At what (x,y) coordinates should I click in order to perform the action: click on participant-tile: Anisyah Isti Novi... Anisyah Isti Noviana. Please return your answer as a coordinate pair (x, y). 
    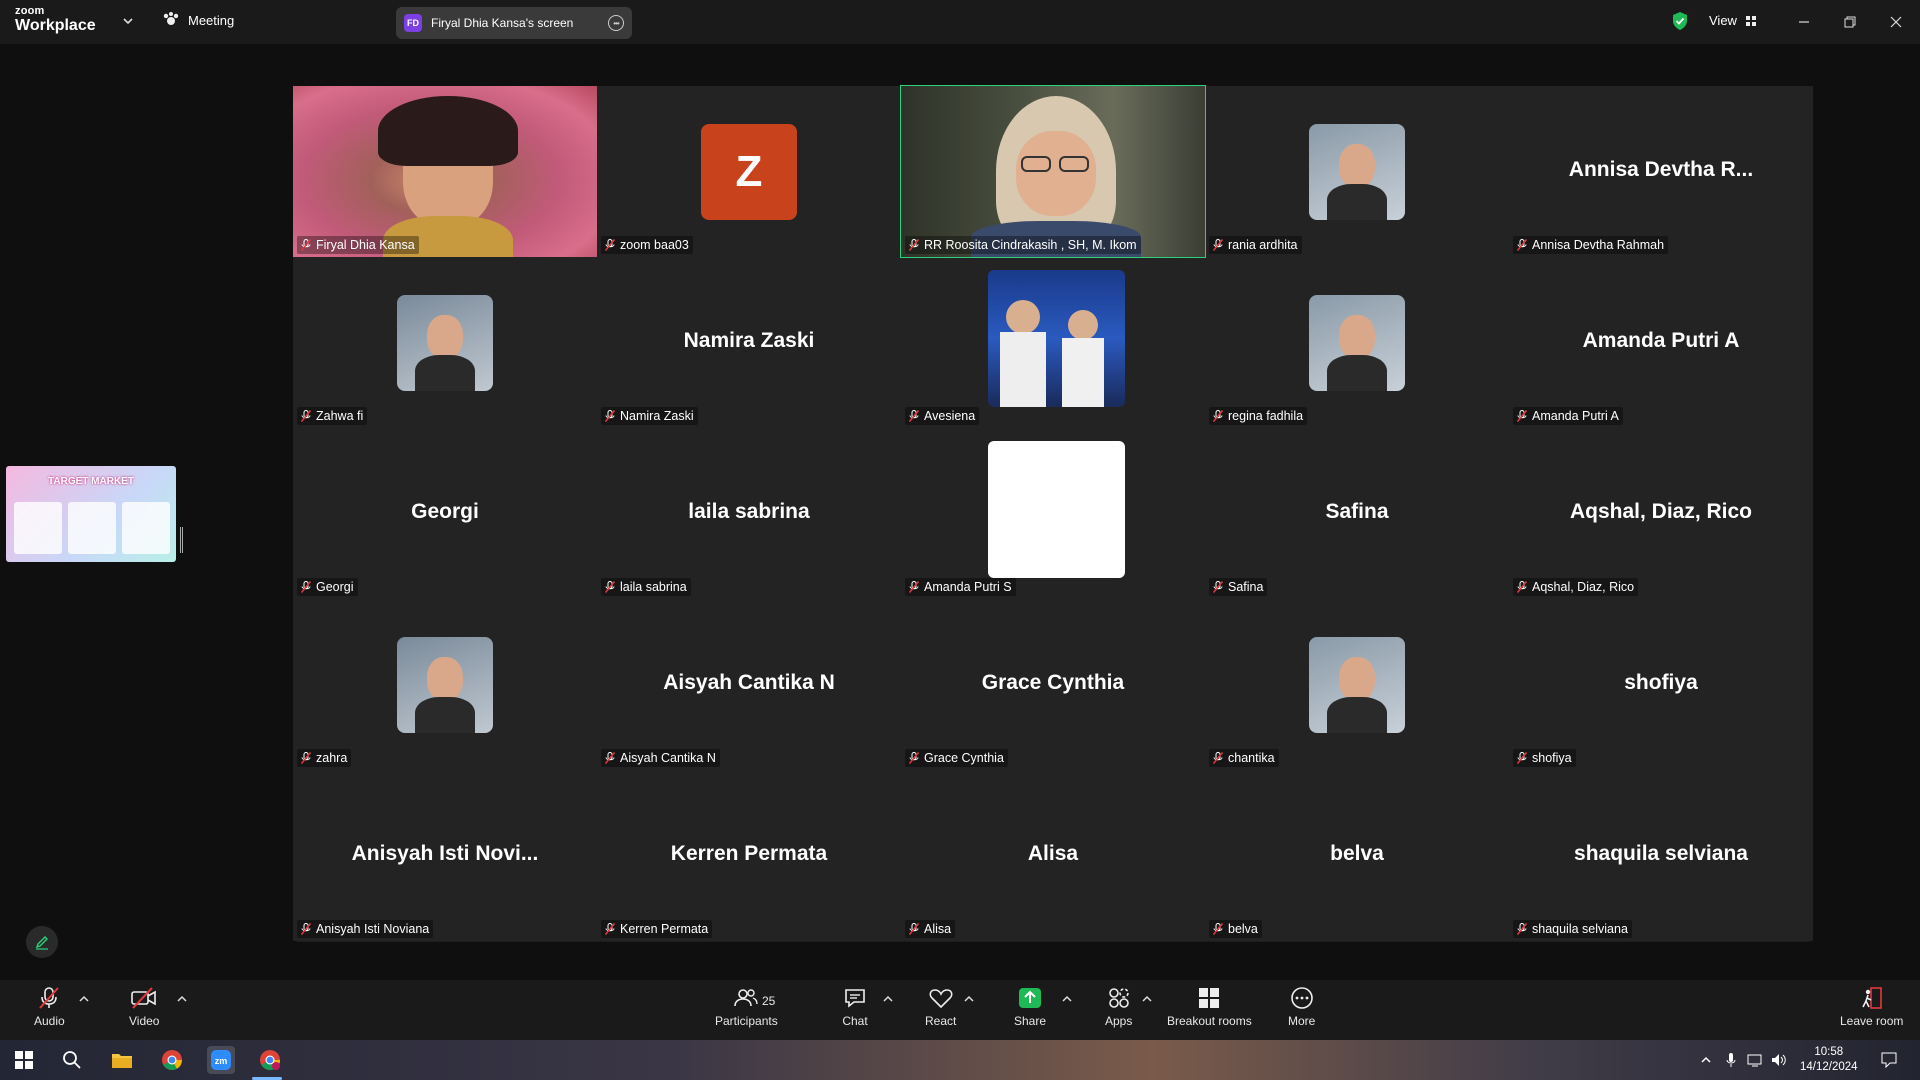
    Looking at the image, I should click on (445, 855).